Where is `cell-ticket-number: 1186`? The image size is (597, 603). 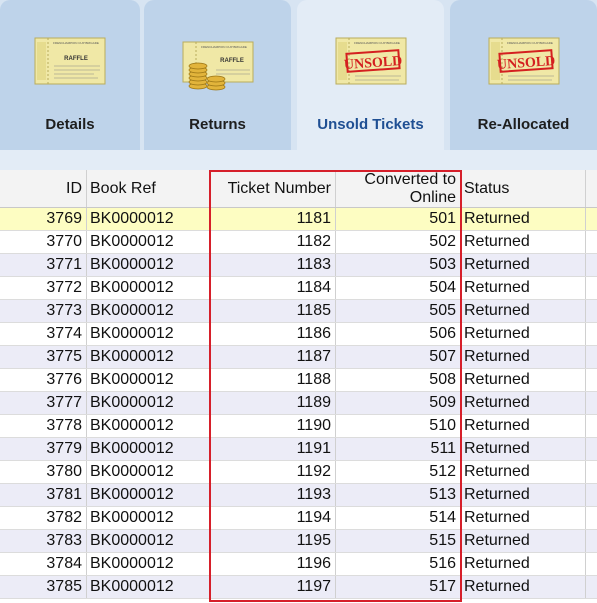 cell-ticket-number: 1186 is located at coordinates (273, 334).